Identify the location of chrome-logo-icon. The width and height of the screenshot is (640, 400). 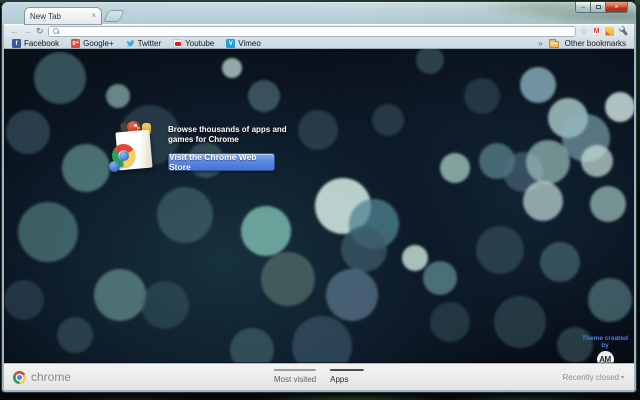
(19, 377).